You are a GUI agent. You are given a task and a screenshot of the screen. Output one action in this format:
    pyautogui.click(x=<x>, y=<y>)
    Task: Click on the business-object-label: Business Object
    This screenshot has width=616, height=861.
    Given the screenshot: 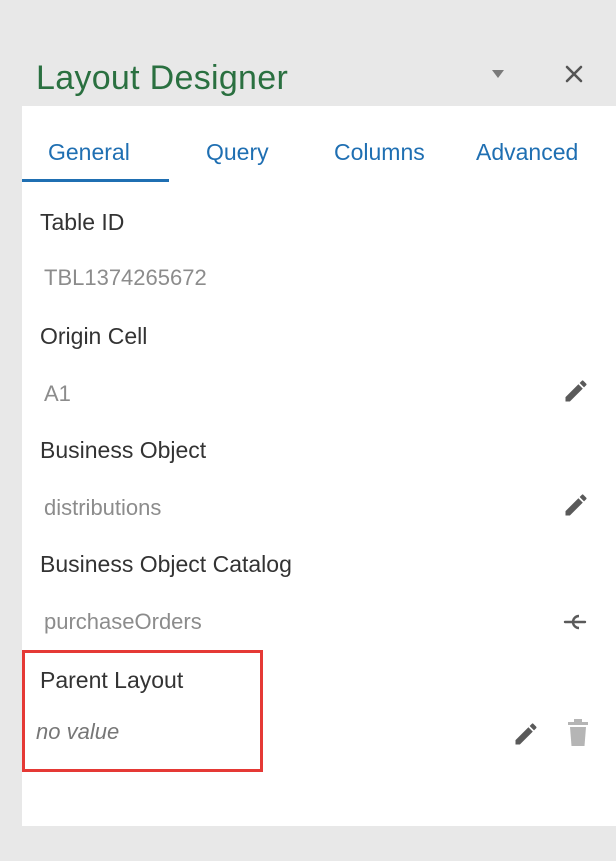 What is the action you would take?
    pyautogui.click(x=123, y=450)
    